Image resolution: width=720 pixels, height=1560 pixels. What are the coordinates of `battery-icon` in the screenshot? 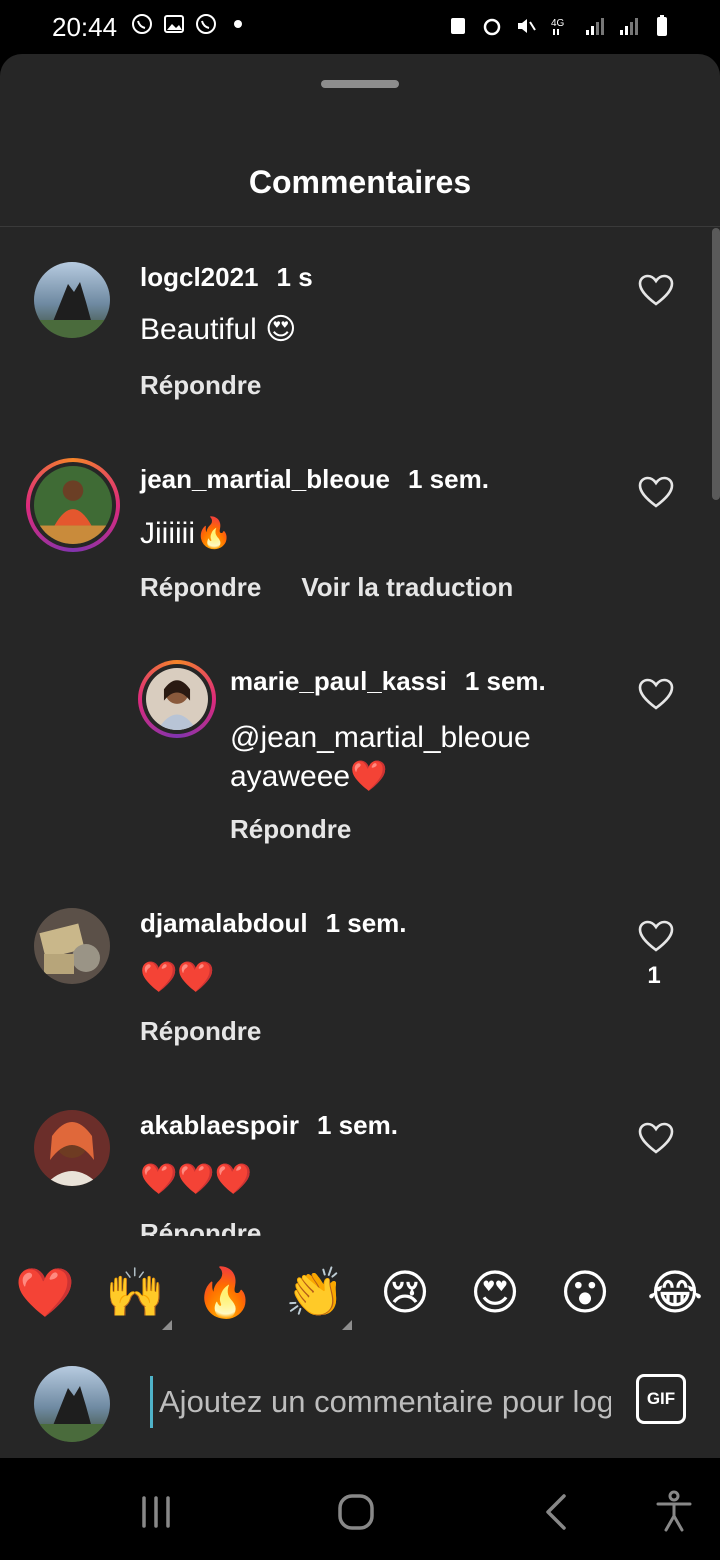 It's located at (662, 25).